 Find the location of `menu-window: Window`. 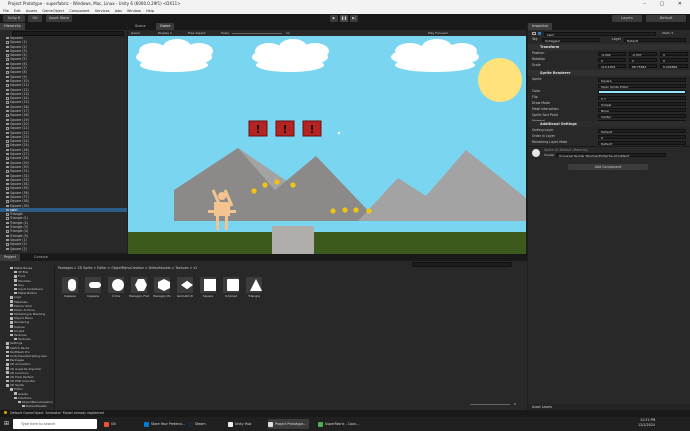

menu-window: Window is located at coordinates (134, 11).